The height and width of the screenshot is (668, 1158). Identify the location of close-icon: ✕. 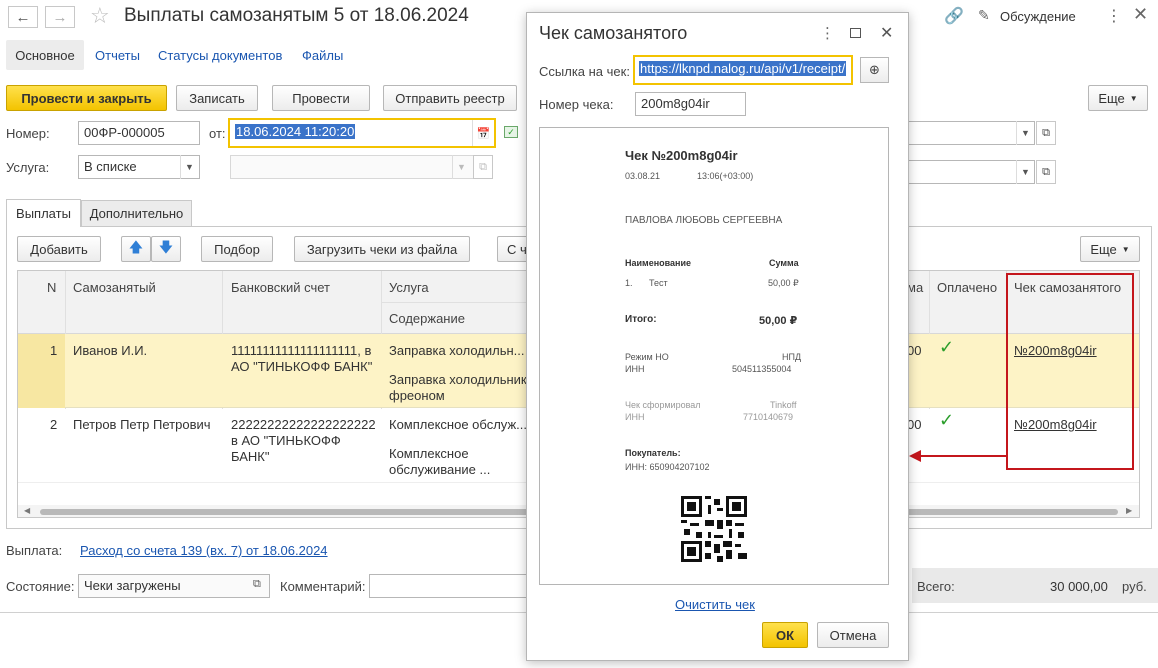
(1140, 14).